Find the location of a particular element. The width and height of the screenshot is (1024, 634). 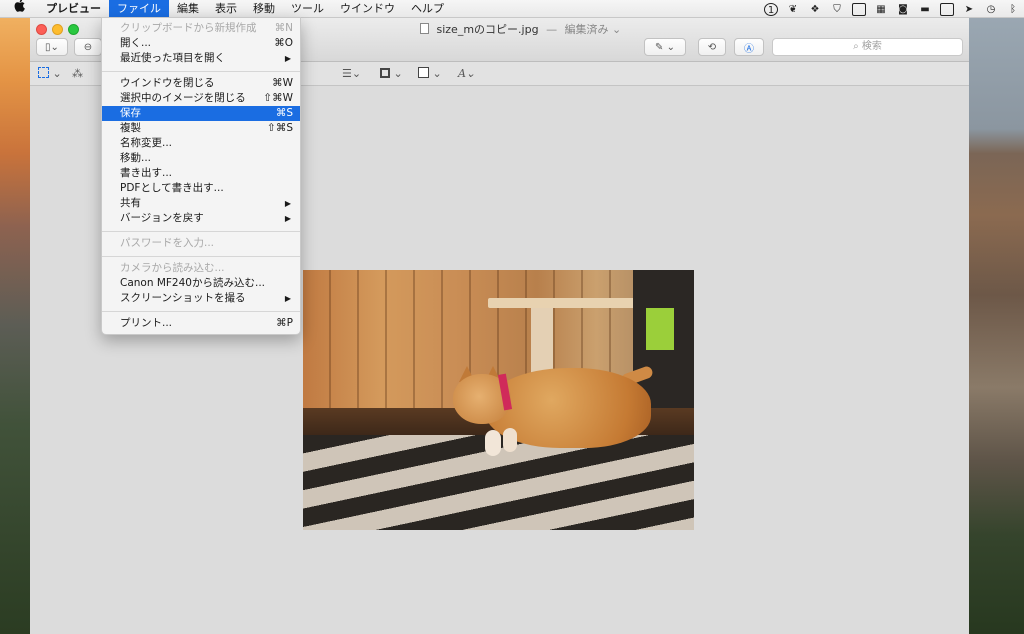

line-style-tool: ☰⌄ is located at coordinates (351, 74).